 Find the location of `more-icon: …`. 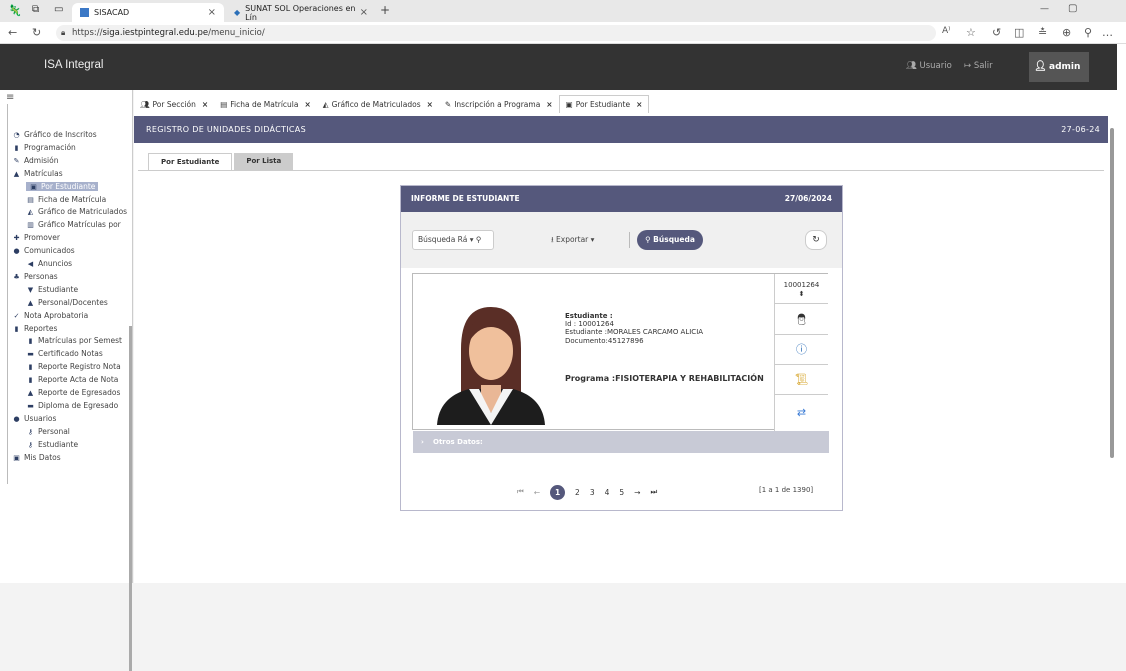

more-icon: … is located at coordinates (1107, 32).